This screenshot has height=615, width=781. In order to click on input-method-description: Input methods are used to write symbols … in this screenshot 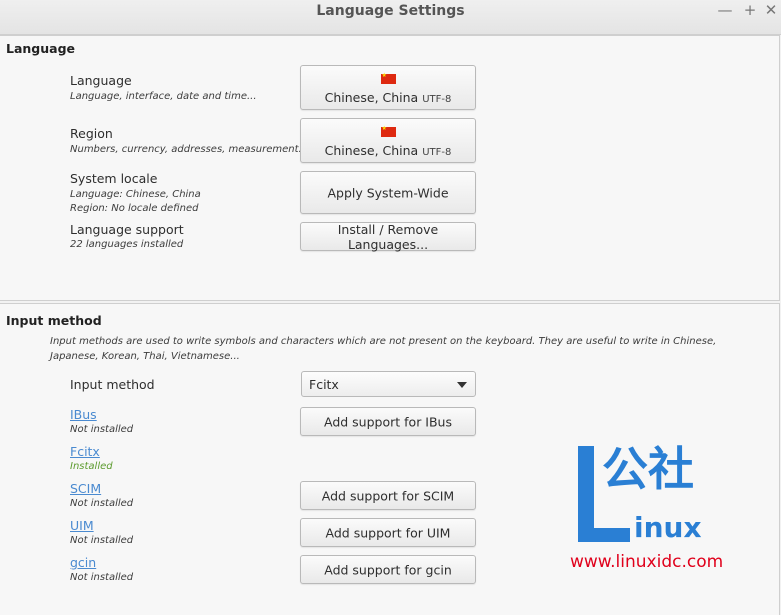, I will do `click(383, 349)`.